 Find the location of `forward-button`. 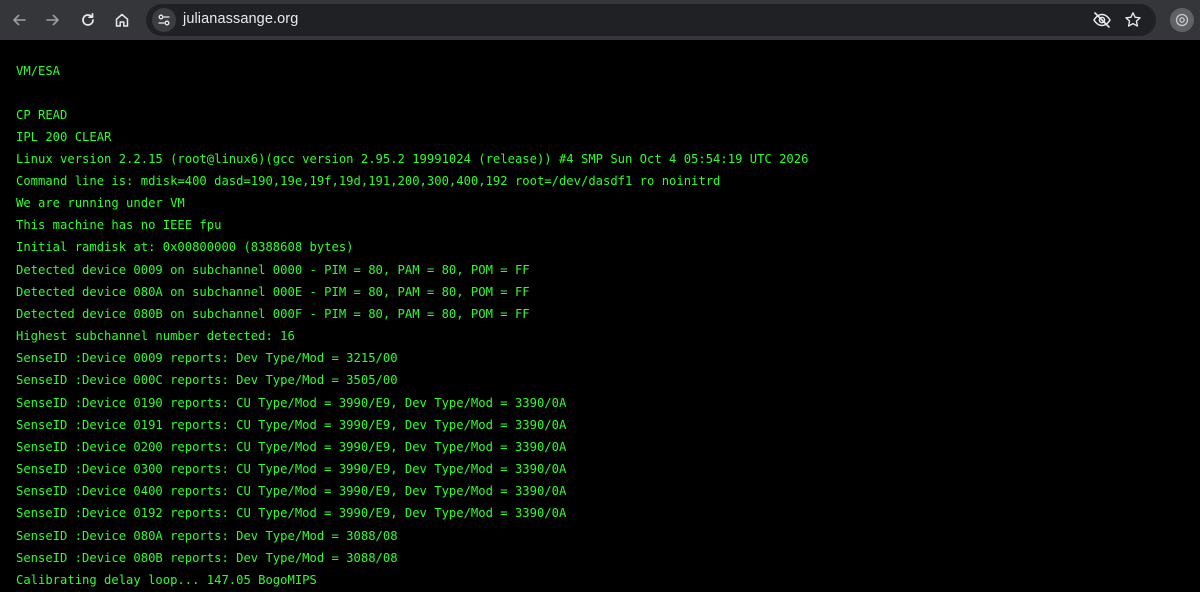

forward-button is located at coordinates (53, 20).